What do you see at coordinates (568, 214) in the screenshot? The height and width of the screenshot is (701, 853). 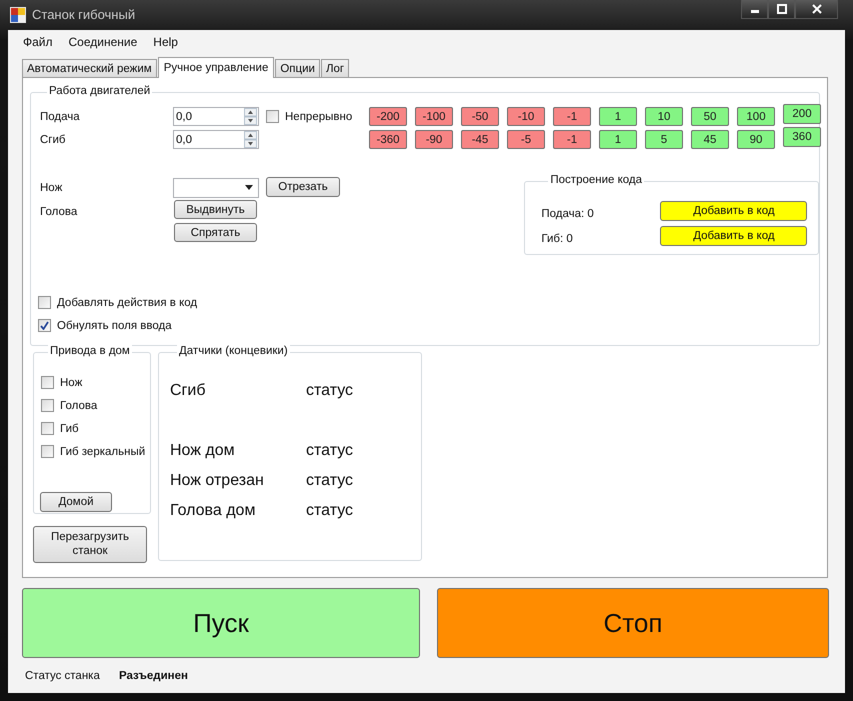 I see `value-label: Подача: 0` at bounding box center [568, 214].